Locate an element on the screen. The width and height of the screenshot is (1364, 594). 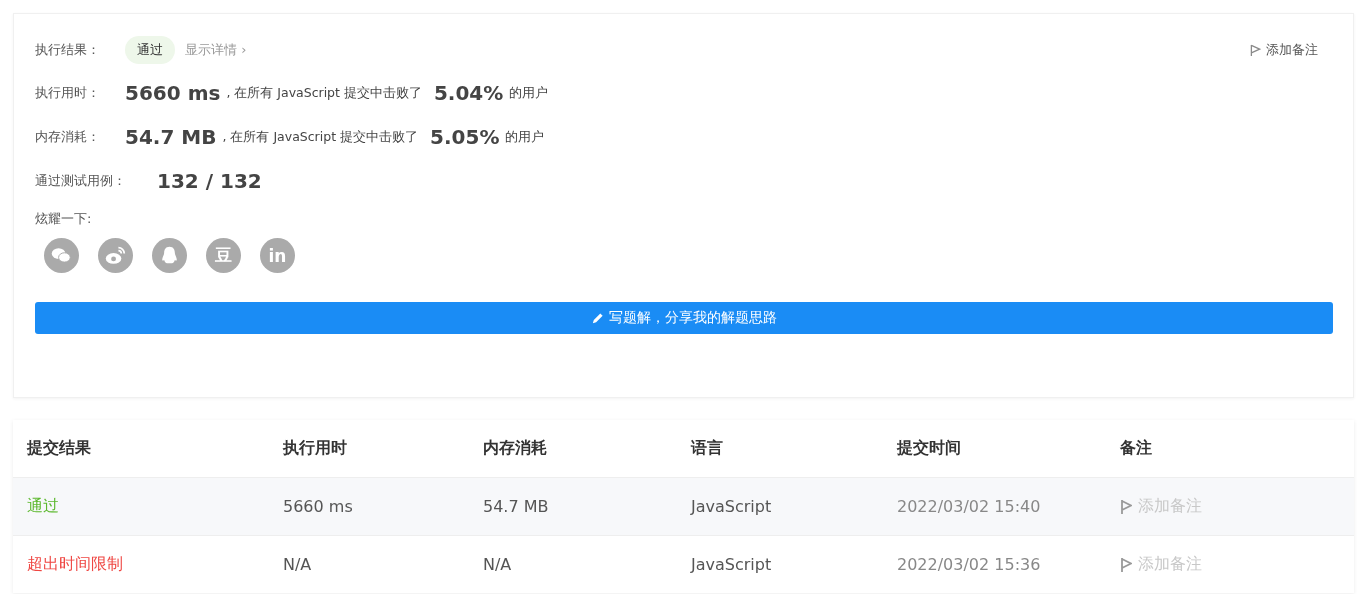
stat-label: 执行用时： is located at coordinates (68, 93).